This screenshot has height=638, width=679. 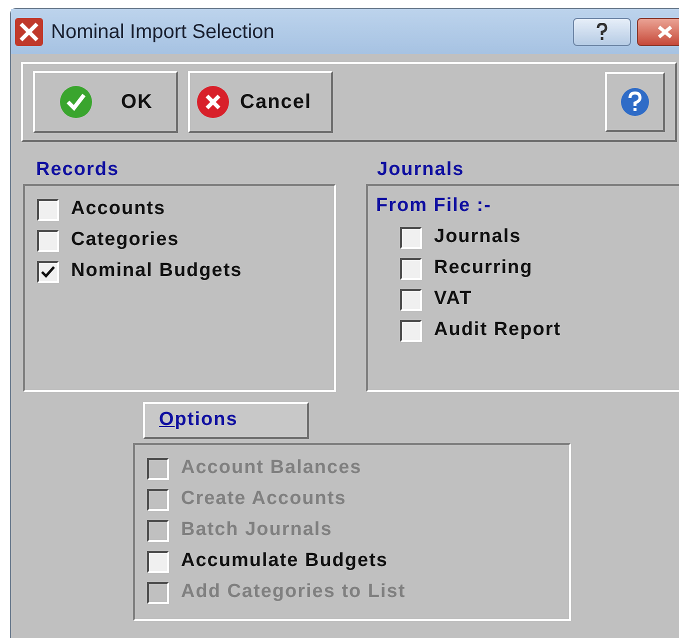 What do you see at coordinates (478, 237) in the screenshot?
I see `checkbox-label: Journals` at bounding box center [478, 237].